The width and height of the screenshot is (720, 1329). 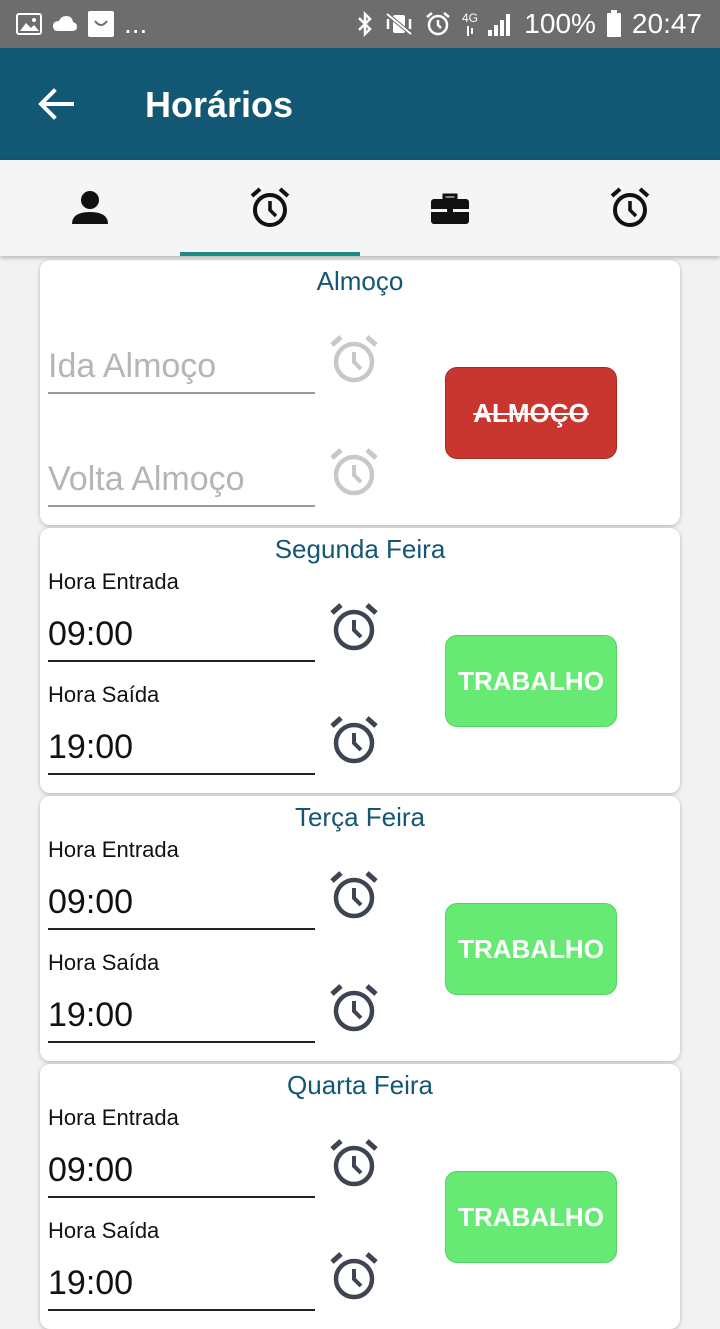 What do you see at coordinates (354, 360) in the screenshot?
I see `lunch-start-clock-icon` at bounding box center [354, 360].